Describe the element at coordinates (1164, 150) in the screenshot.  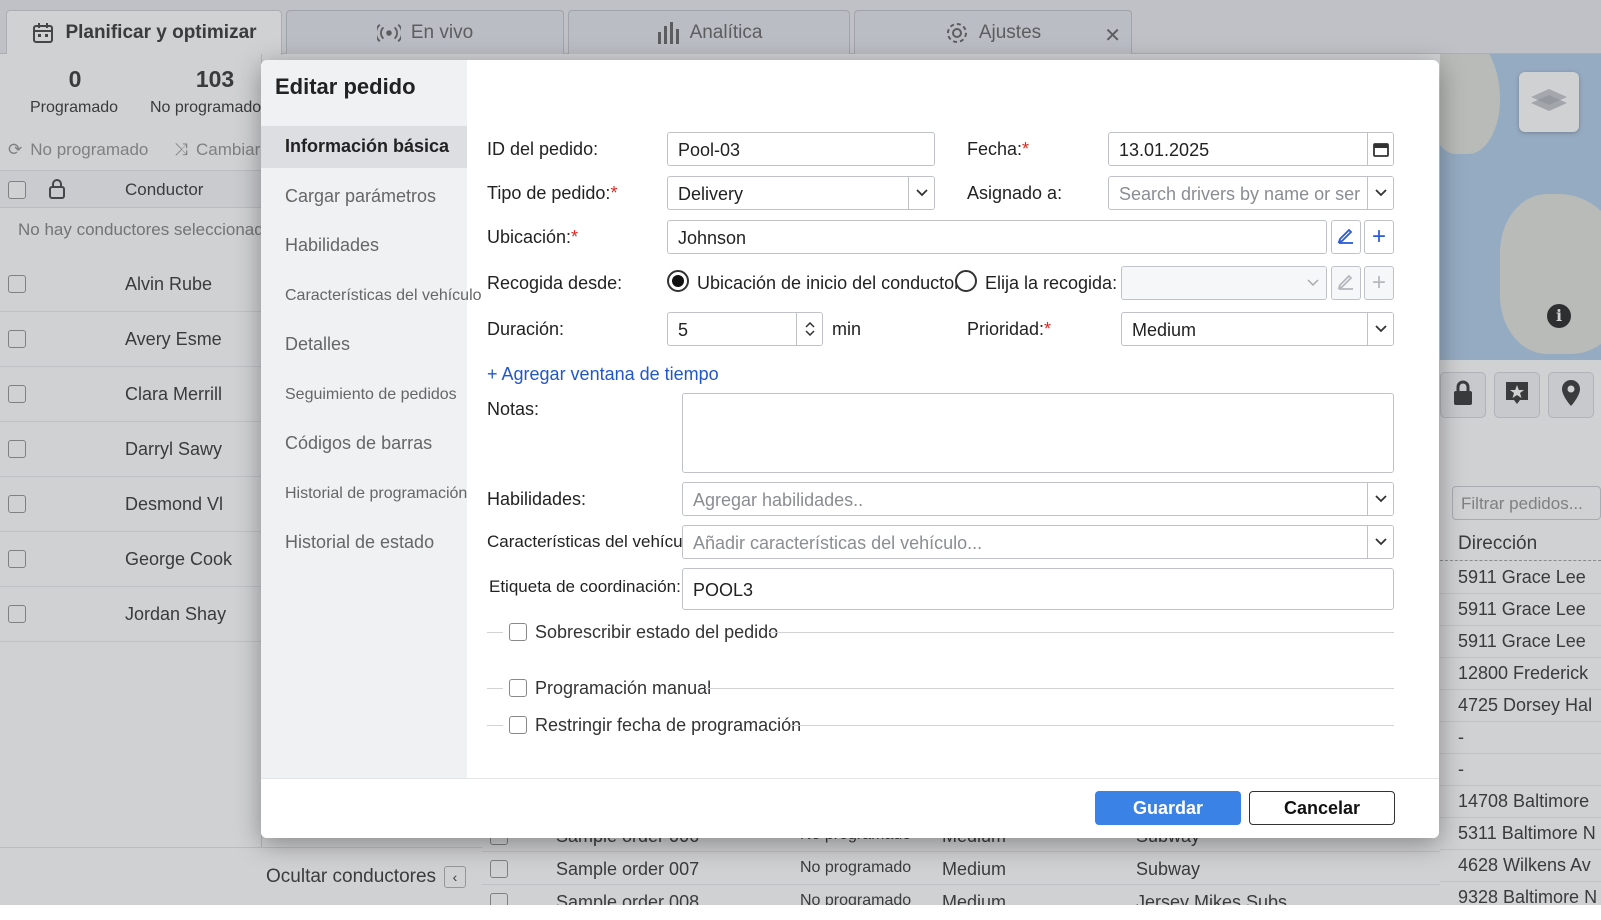
I see `date-value: 13.01.2025` at that location.